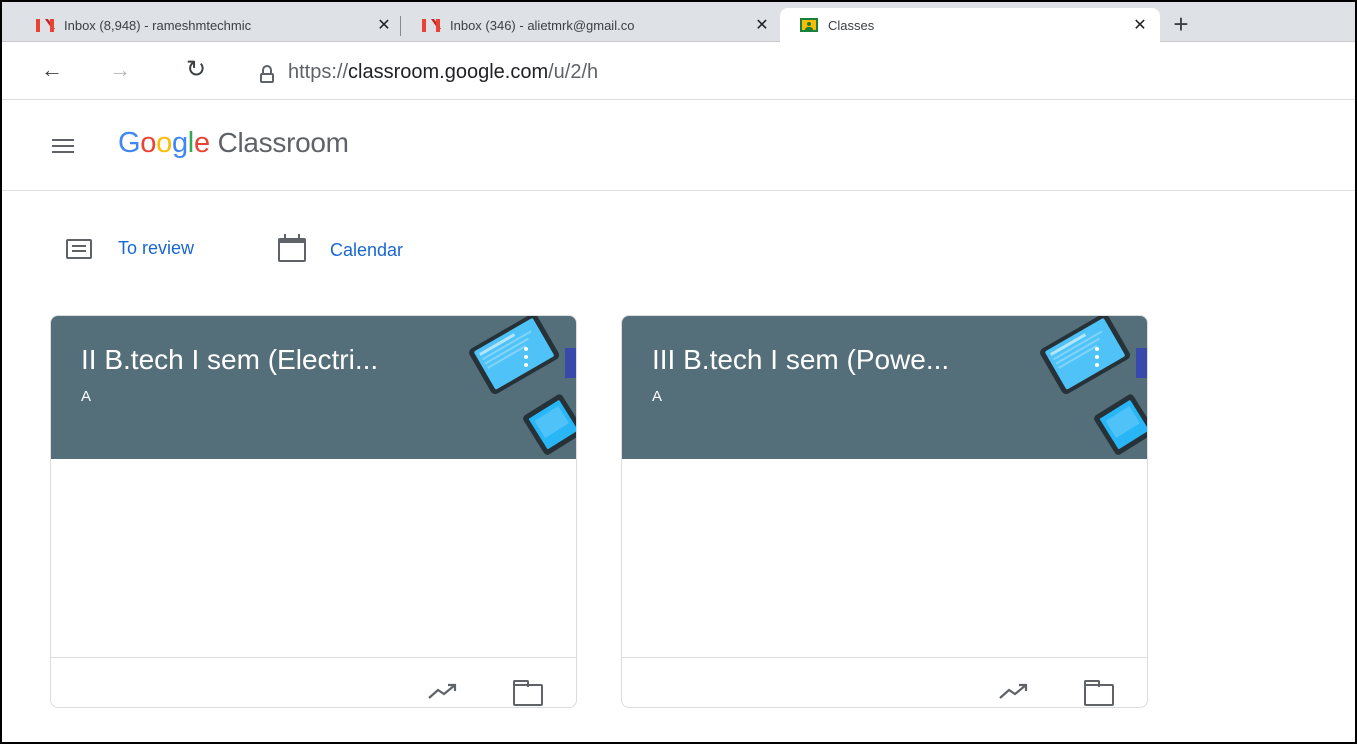 The image size is (1357, 744). I want to click on new-tab-button: +, so click(1181, 25).